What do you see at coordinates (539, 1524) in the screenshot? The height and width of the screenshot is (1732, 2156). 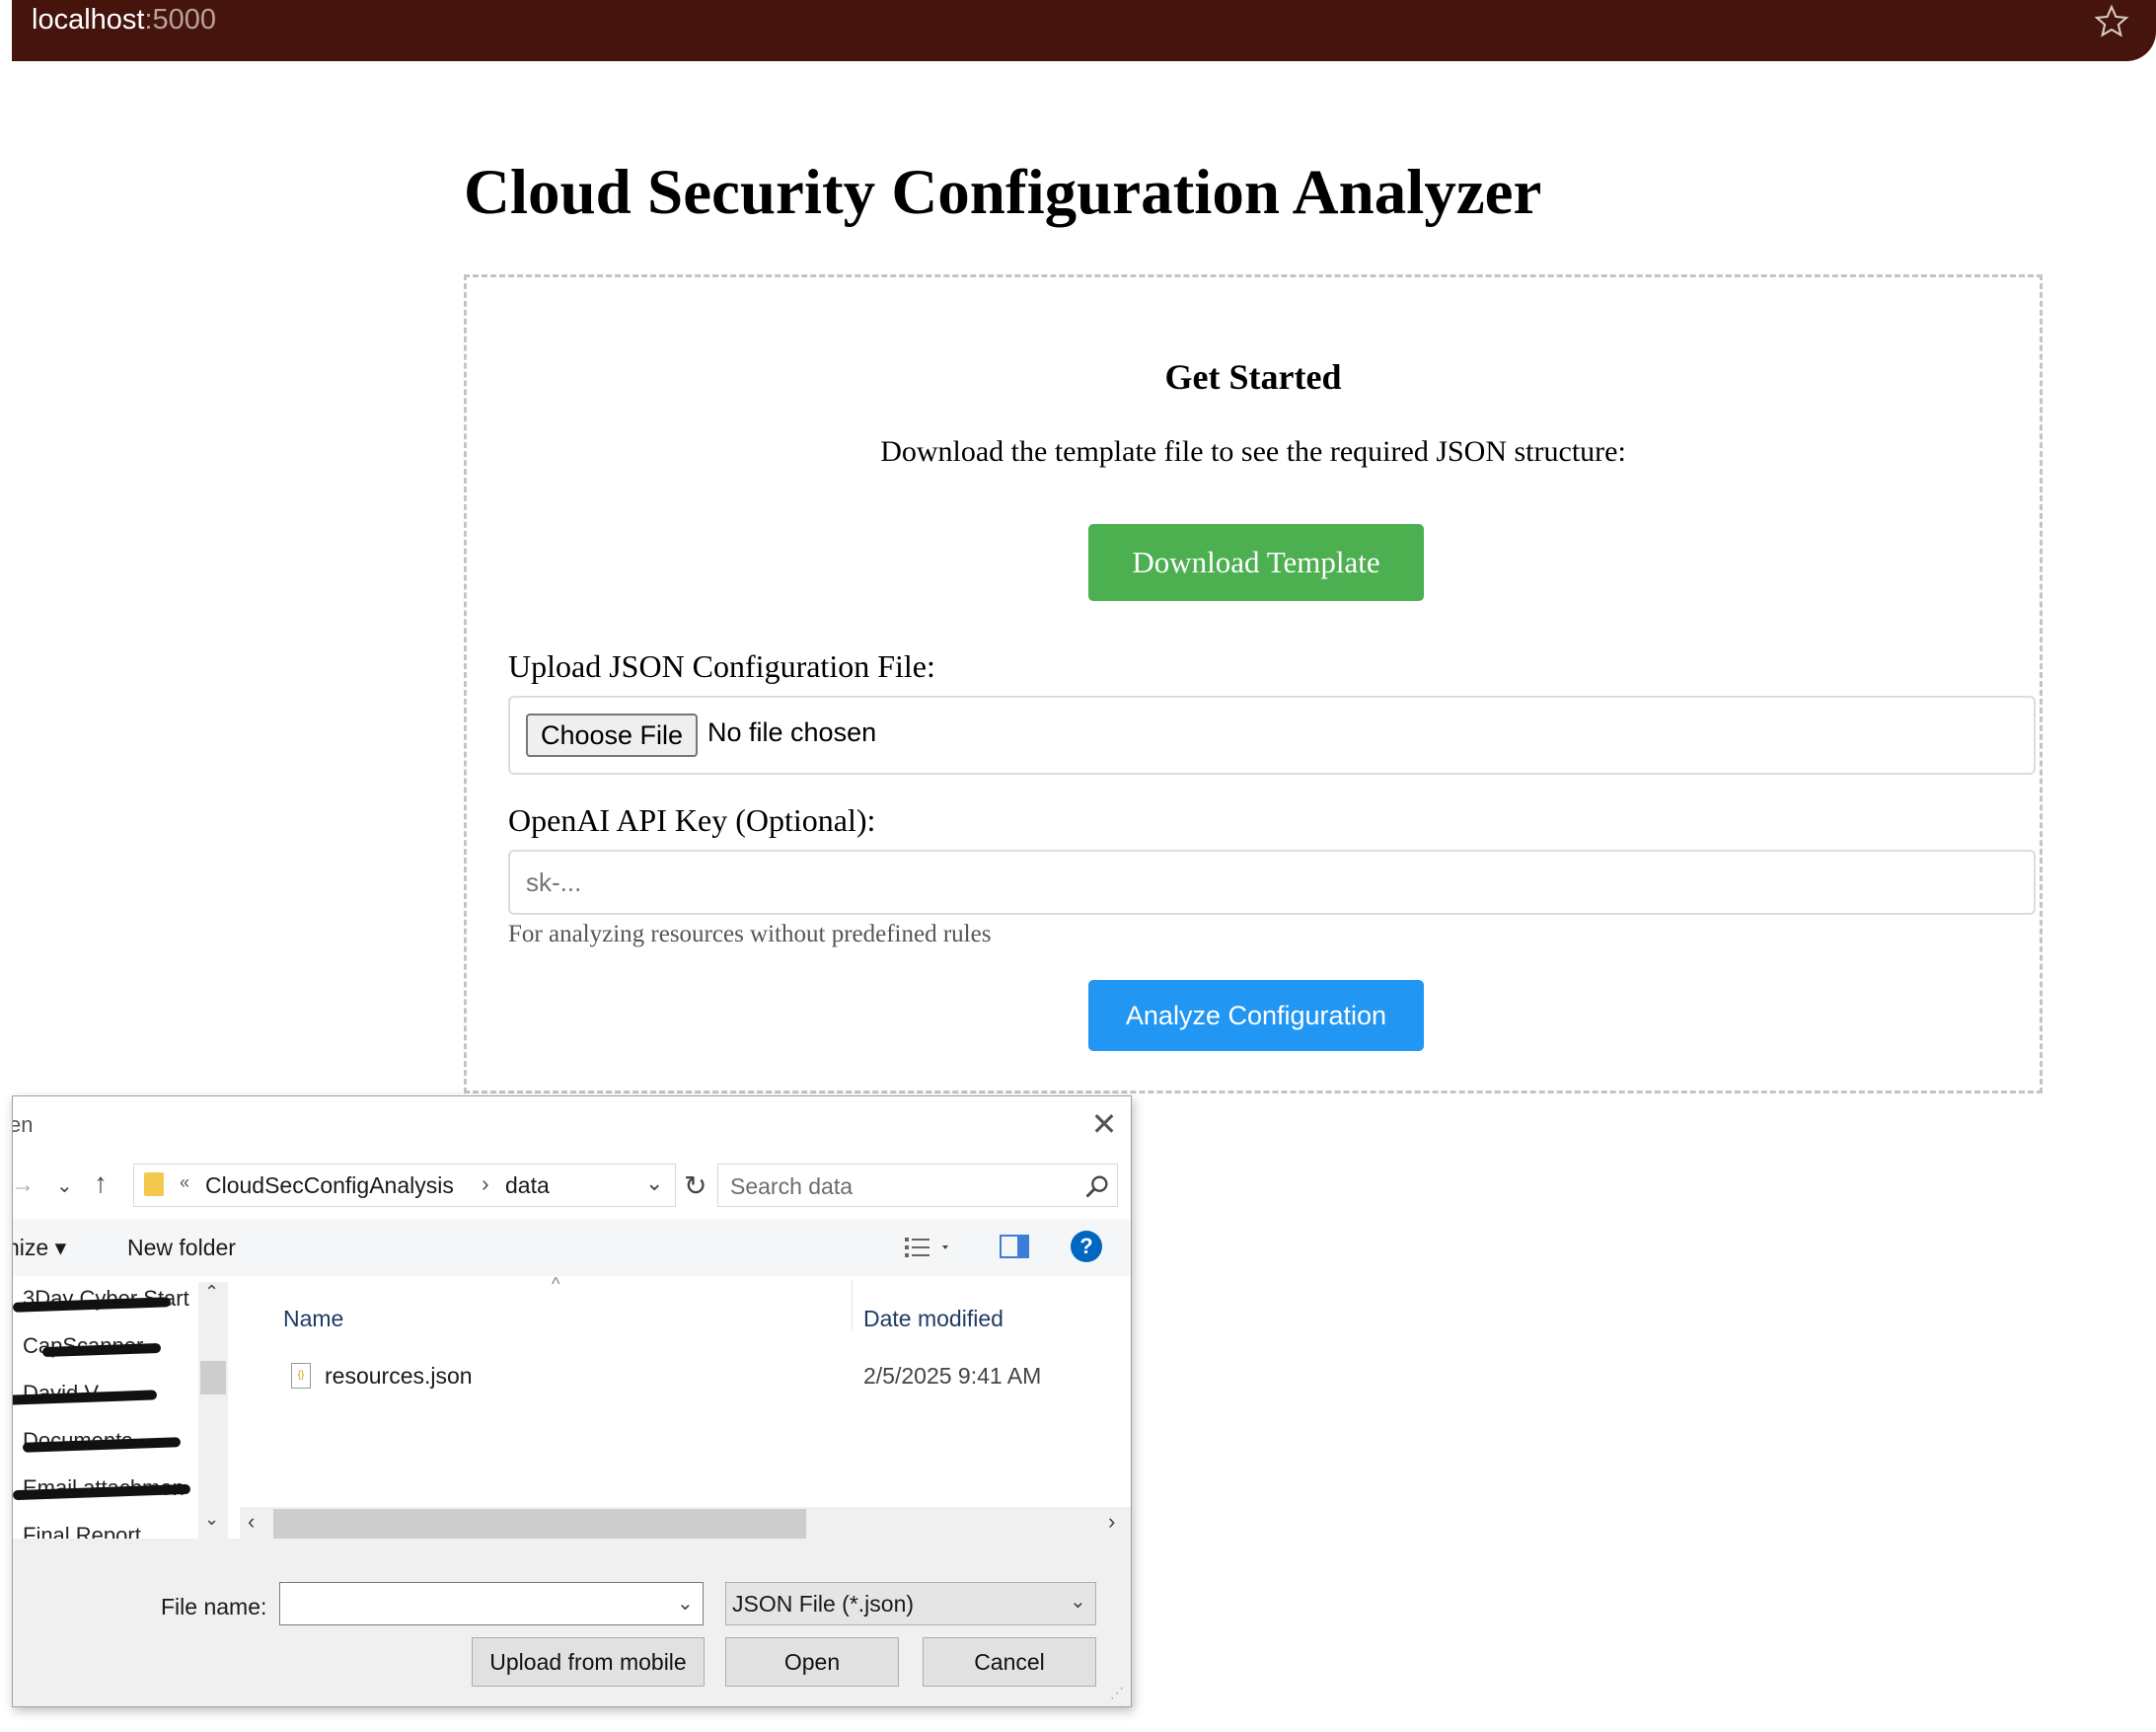 I see `horizontal-scroll-thumb` at bounding box center [539, 1524].